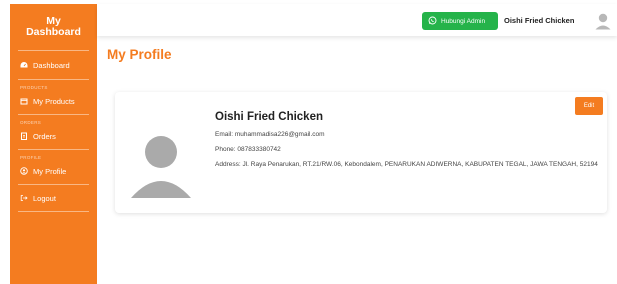  I want to click on box-icon, so click(24, 101).